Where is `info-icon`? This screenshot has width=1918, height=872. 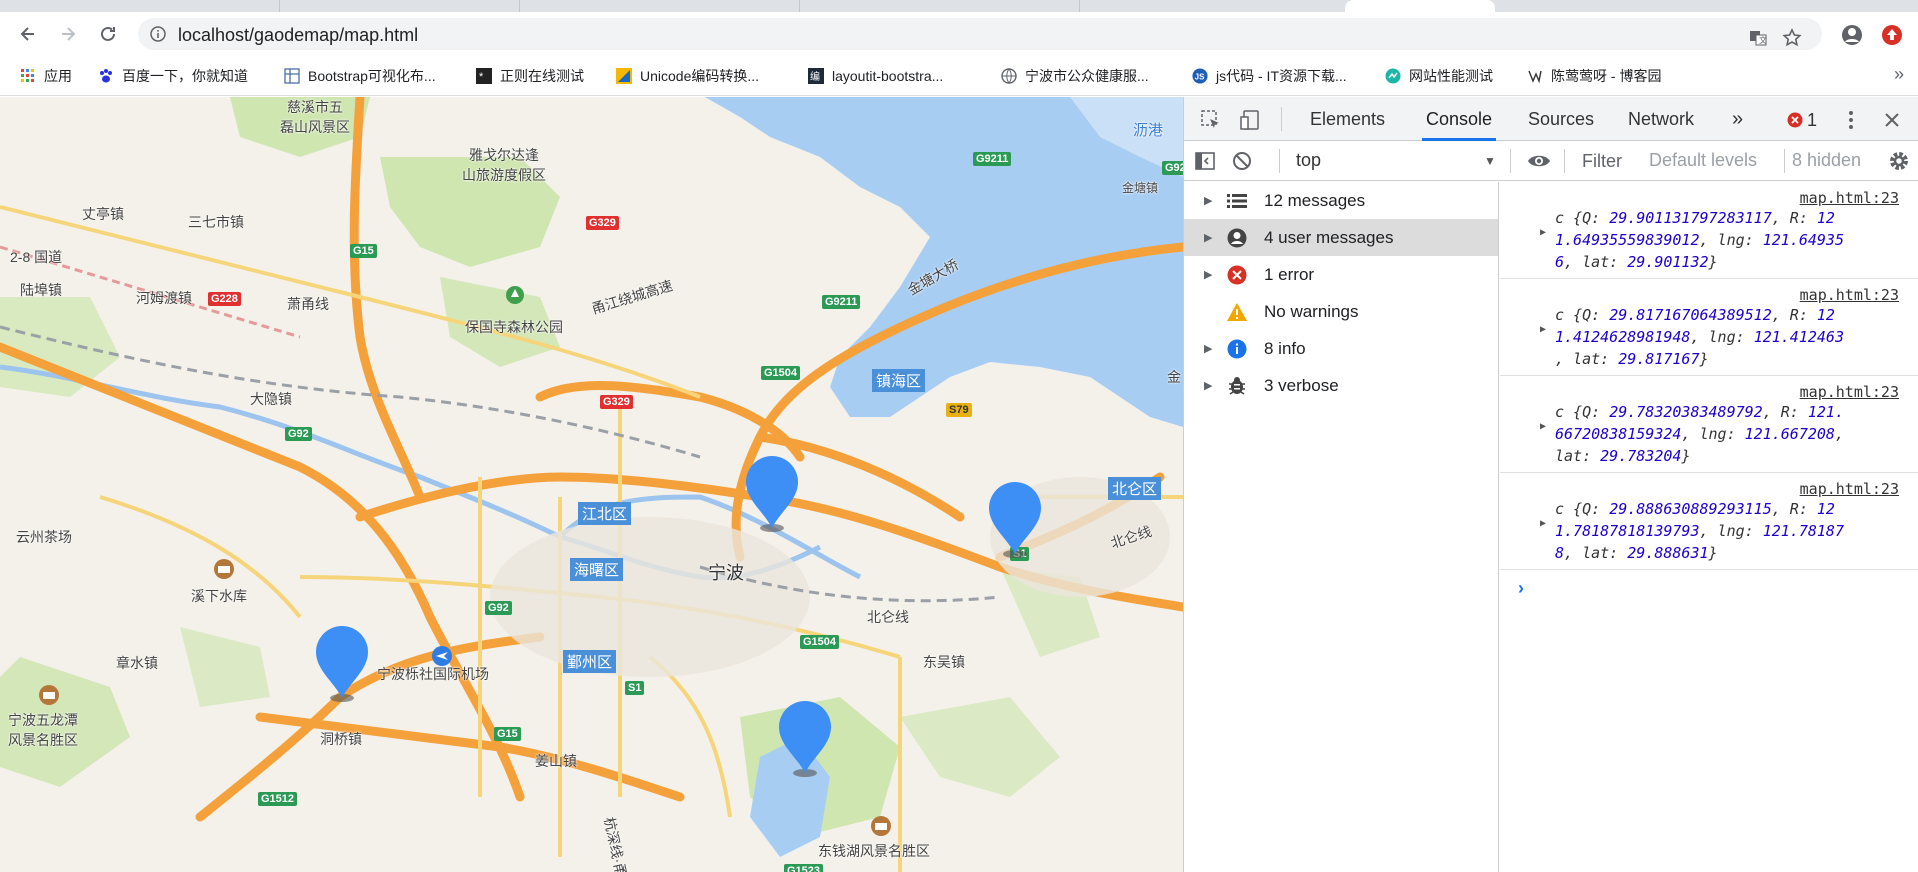 info-icon is located at coordinates (158, 34).